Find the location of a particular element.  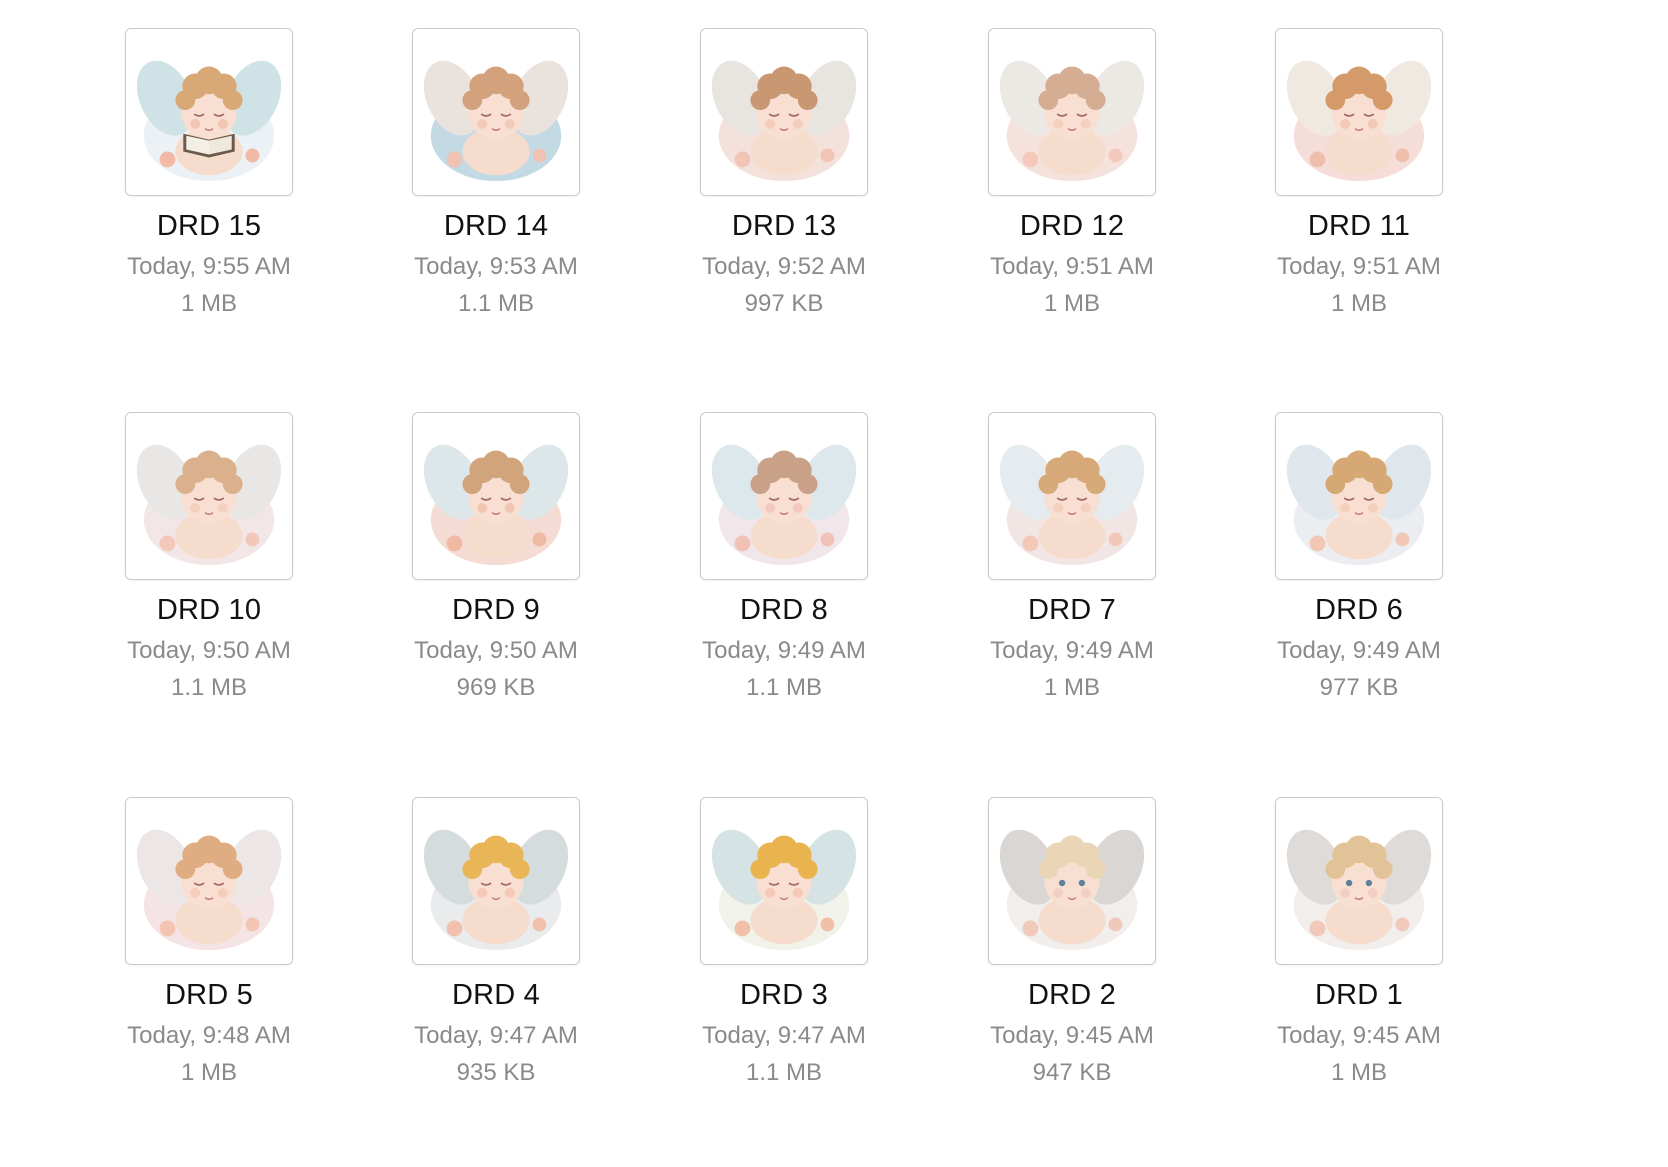

file-name: DRD 5 is located at coordinates (208, 995).